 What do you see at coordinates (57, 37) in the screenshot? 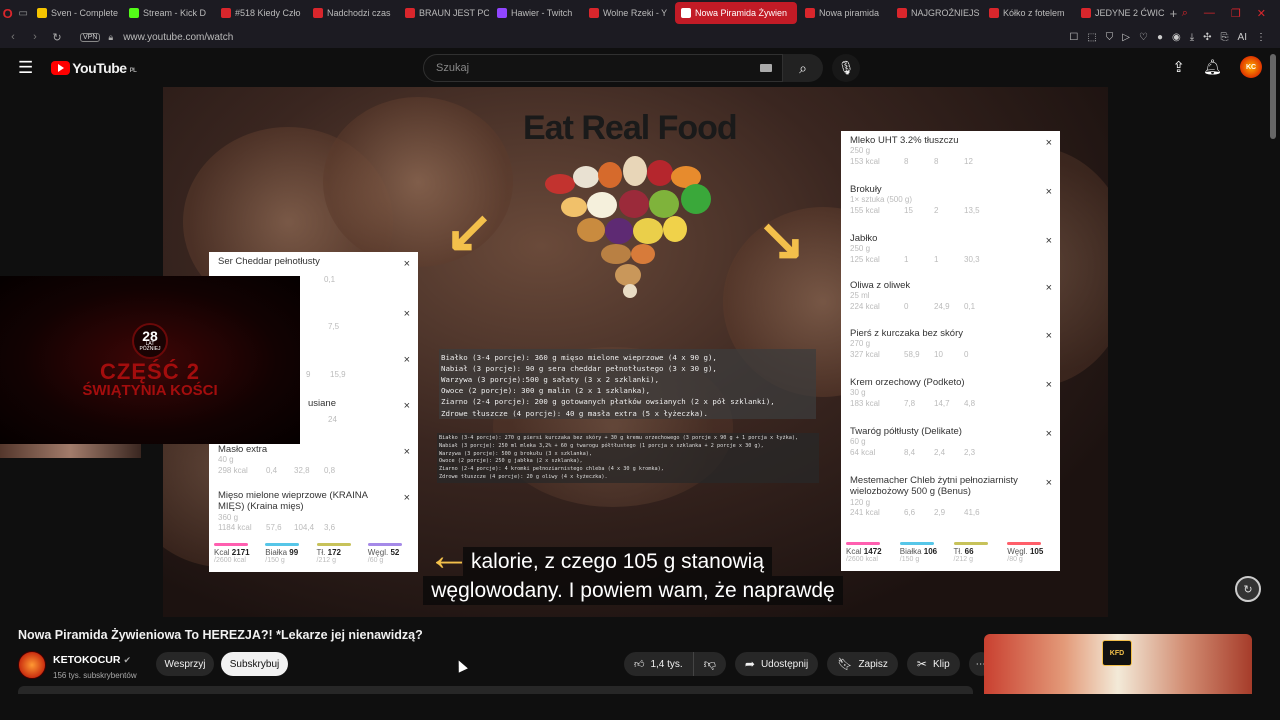
I see `reload-icon: ↻` at bounding box center [57, 37].